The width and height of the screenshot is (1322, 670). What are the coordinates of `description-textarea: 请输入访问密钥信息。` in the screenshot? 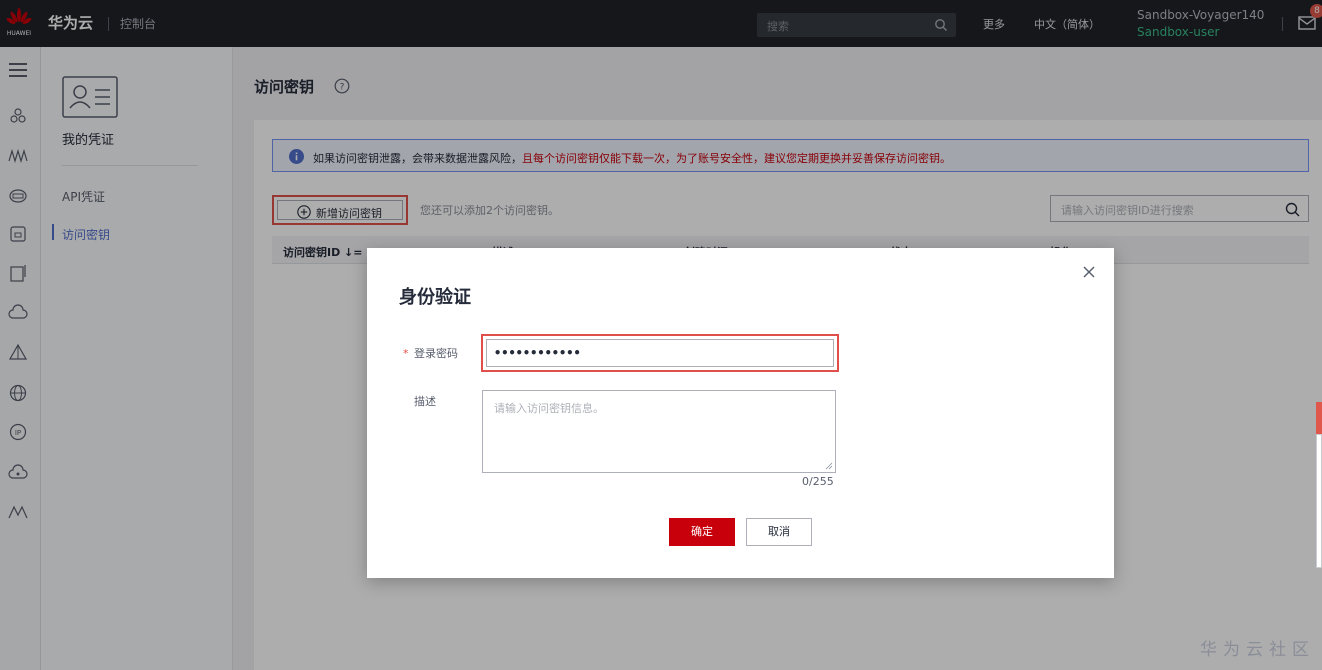 It's located at (659, 431).